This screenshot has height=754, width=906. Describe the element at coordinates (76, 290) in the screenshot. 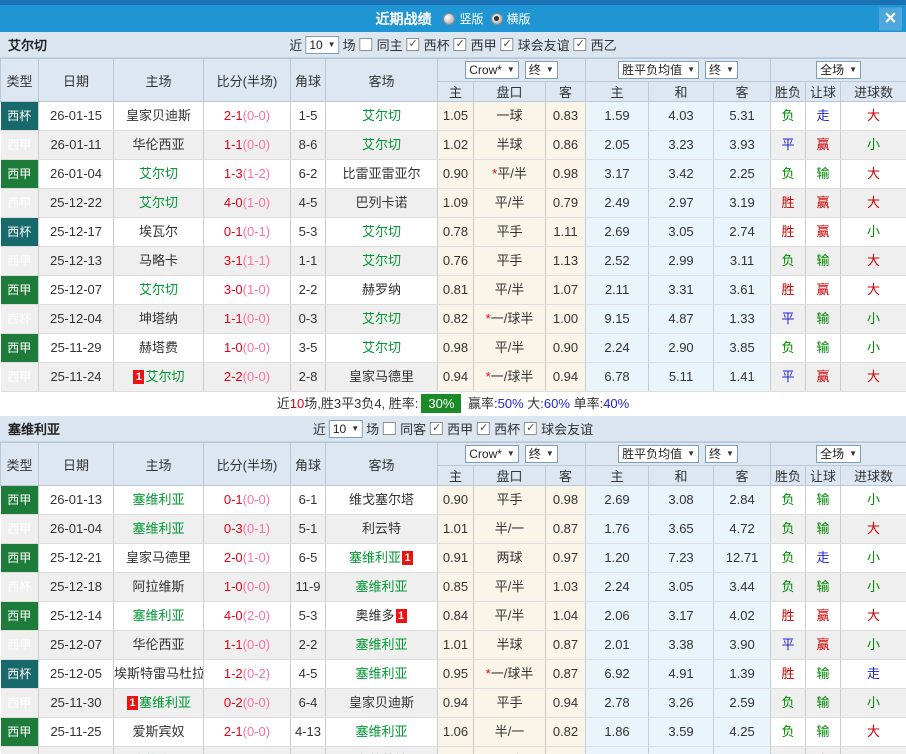

I see `cell-date: 25-12-07` at that location.